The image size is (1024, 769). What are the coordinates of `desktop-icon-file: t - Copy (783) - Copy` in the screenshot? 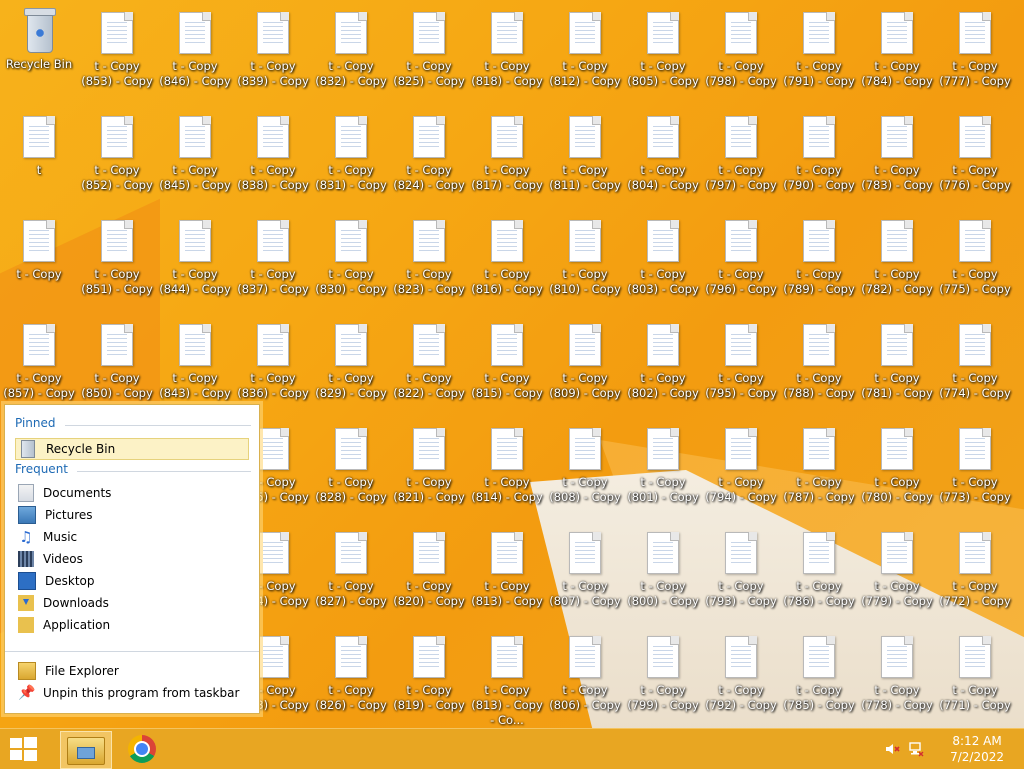 It's located at (897, 156).